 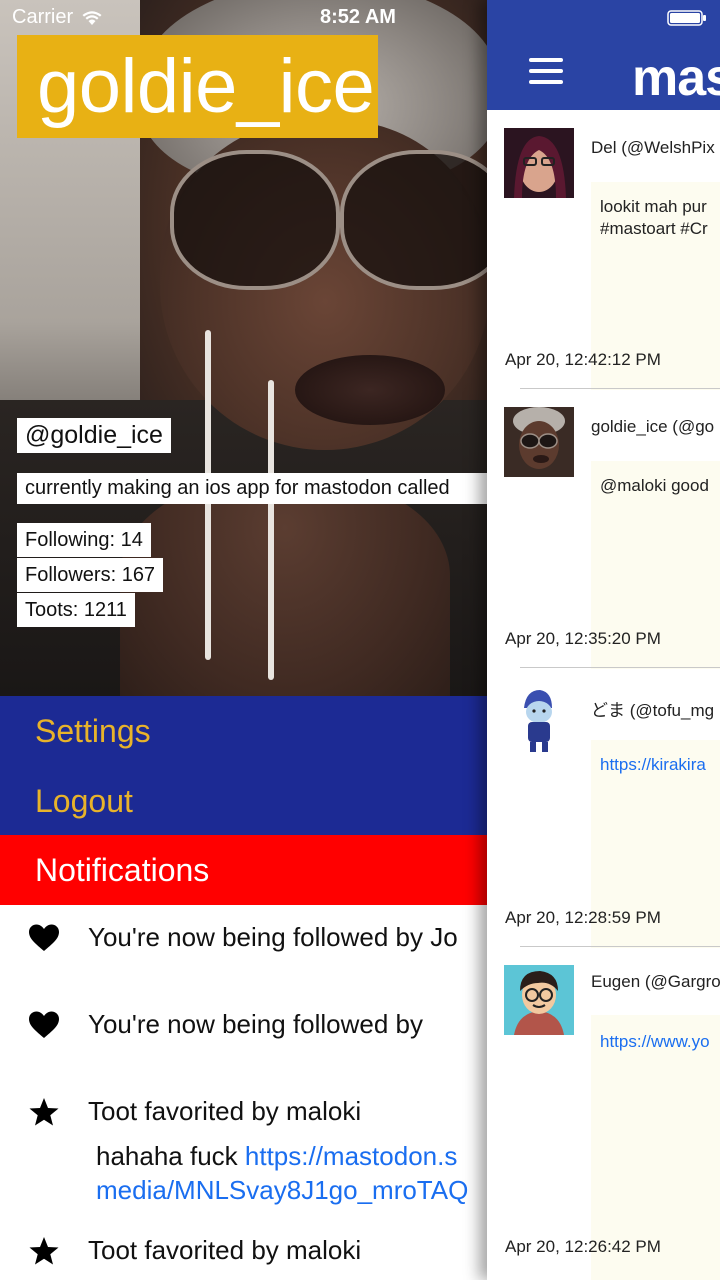 I want to click on toot-timestamp: Apr 20, 12:35:20 PM, so click(x=583, y=638).